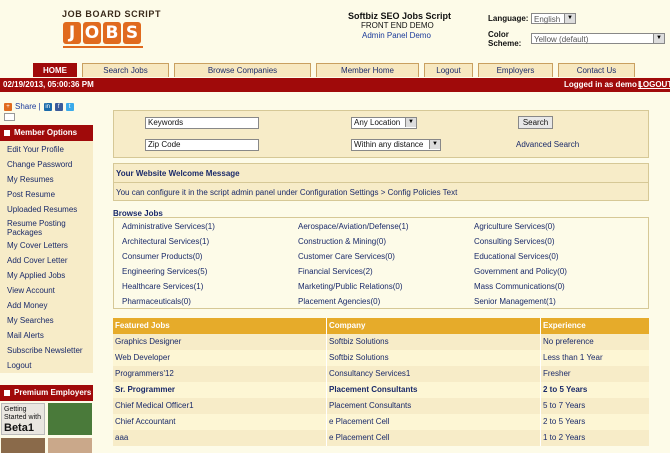  I want to click on category-link: Government and Policy(0), so click(520, 271).